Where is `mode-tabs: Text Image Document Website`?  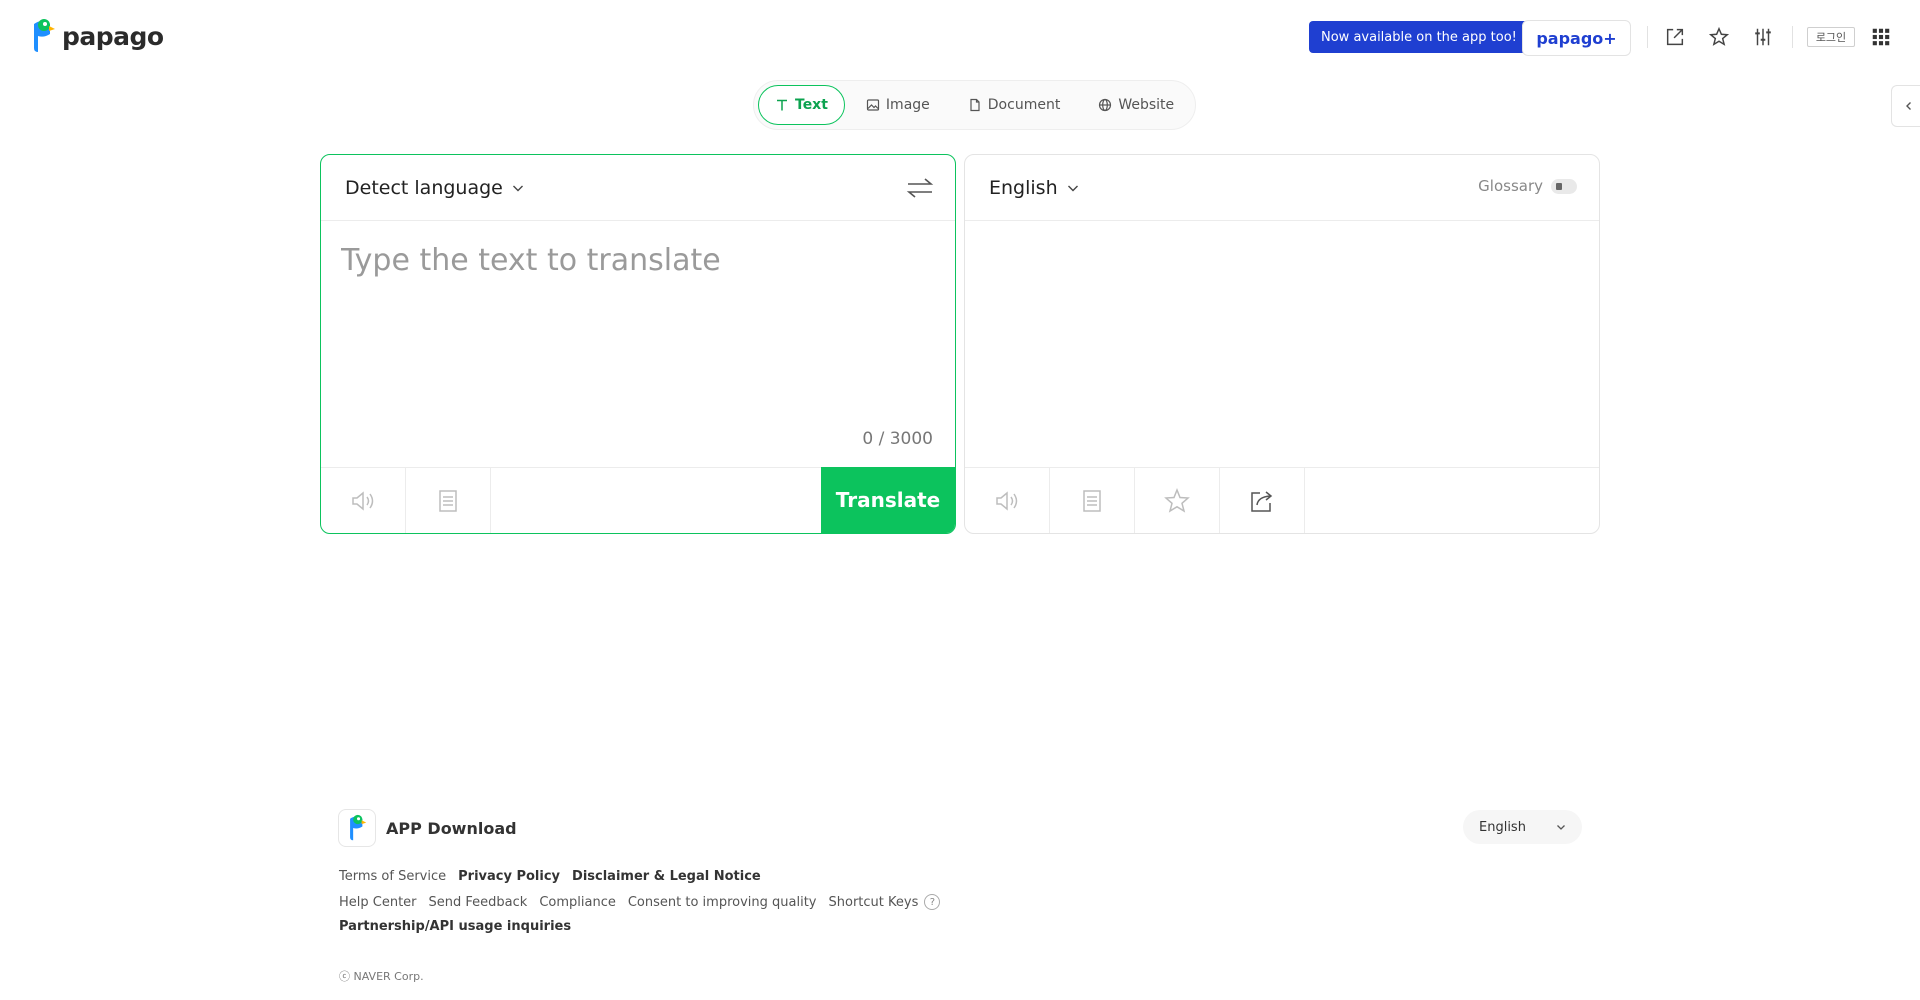
mode-tabs: Text Image Document Website is located at coordinates (975, 105).